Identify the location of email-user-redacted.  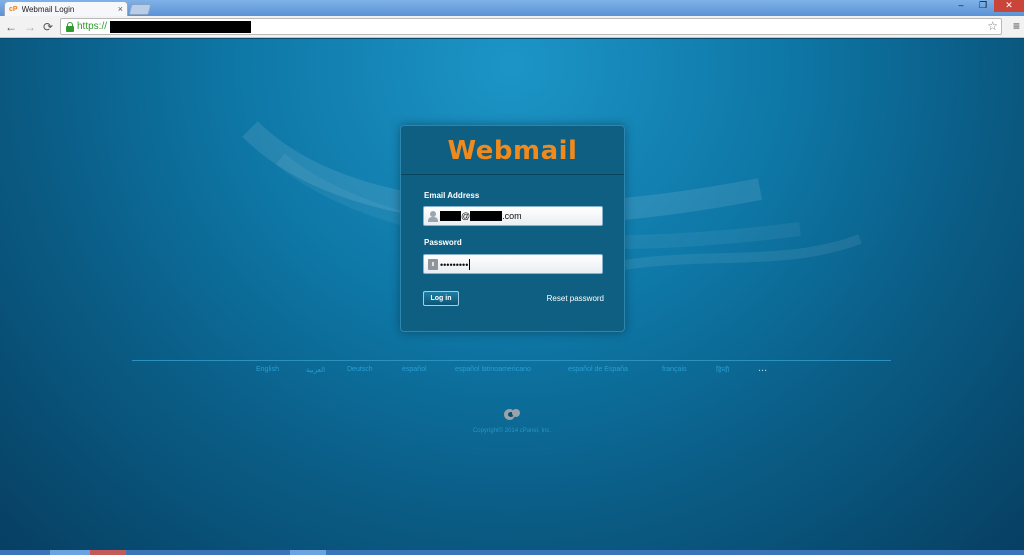
(450, 216).